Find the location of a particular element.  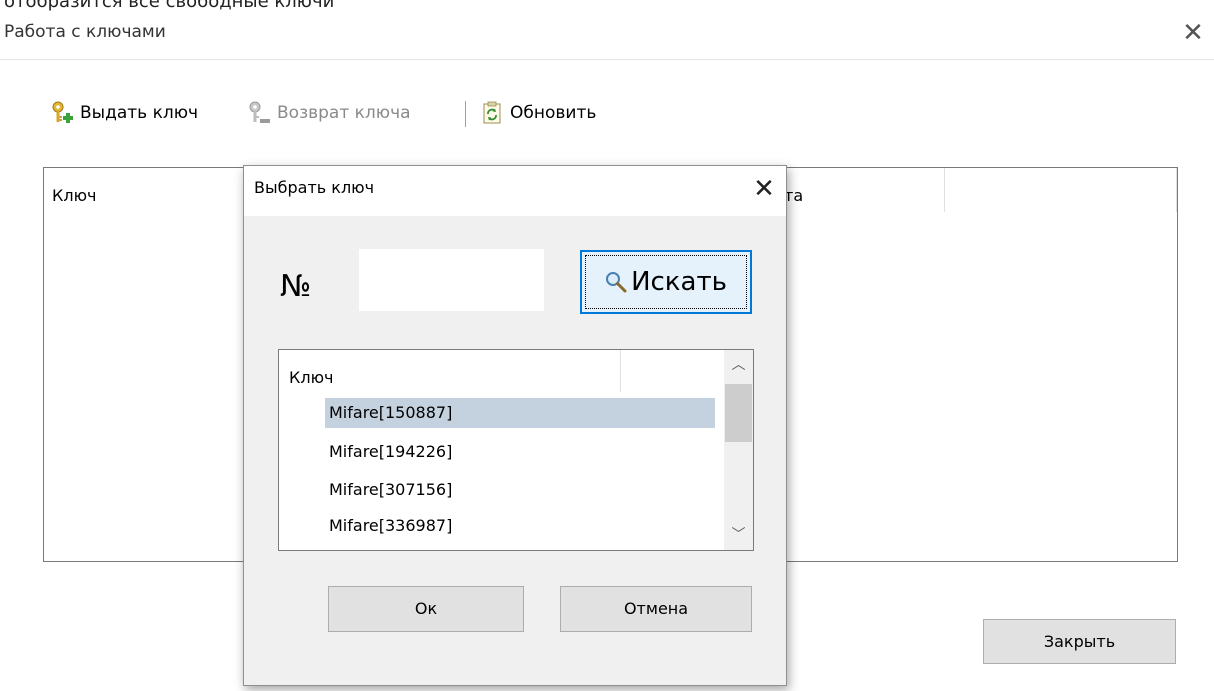

close-button: Закрыть is located at coordinates (1079, 641).